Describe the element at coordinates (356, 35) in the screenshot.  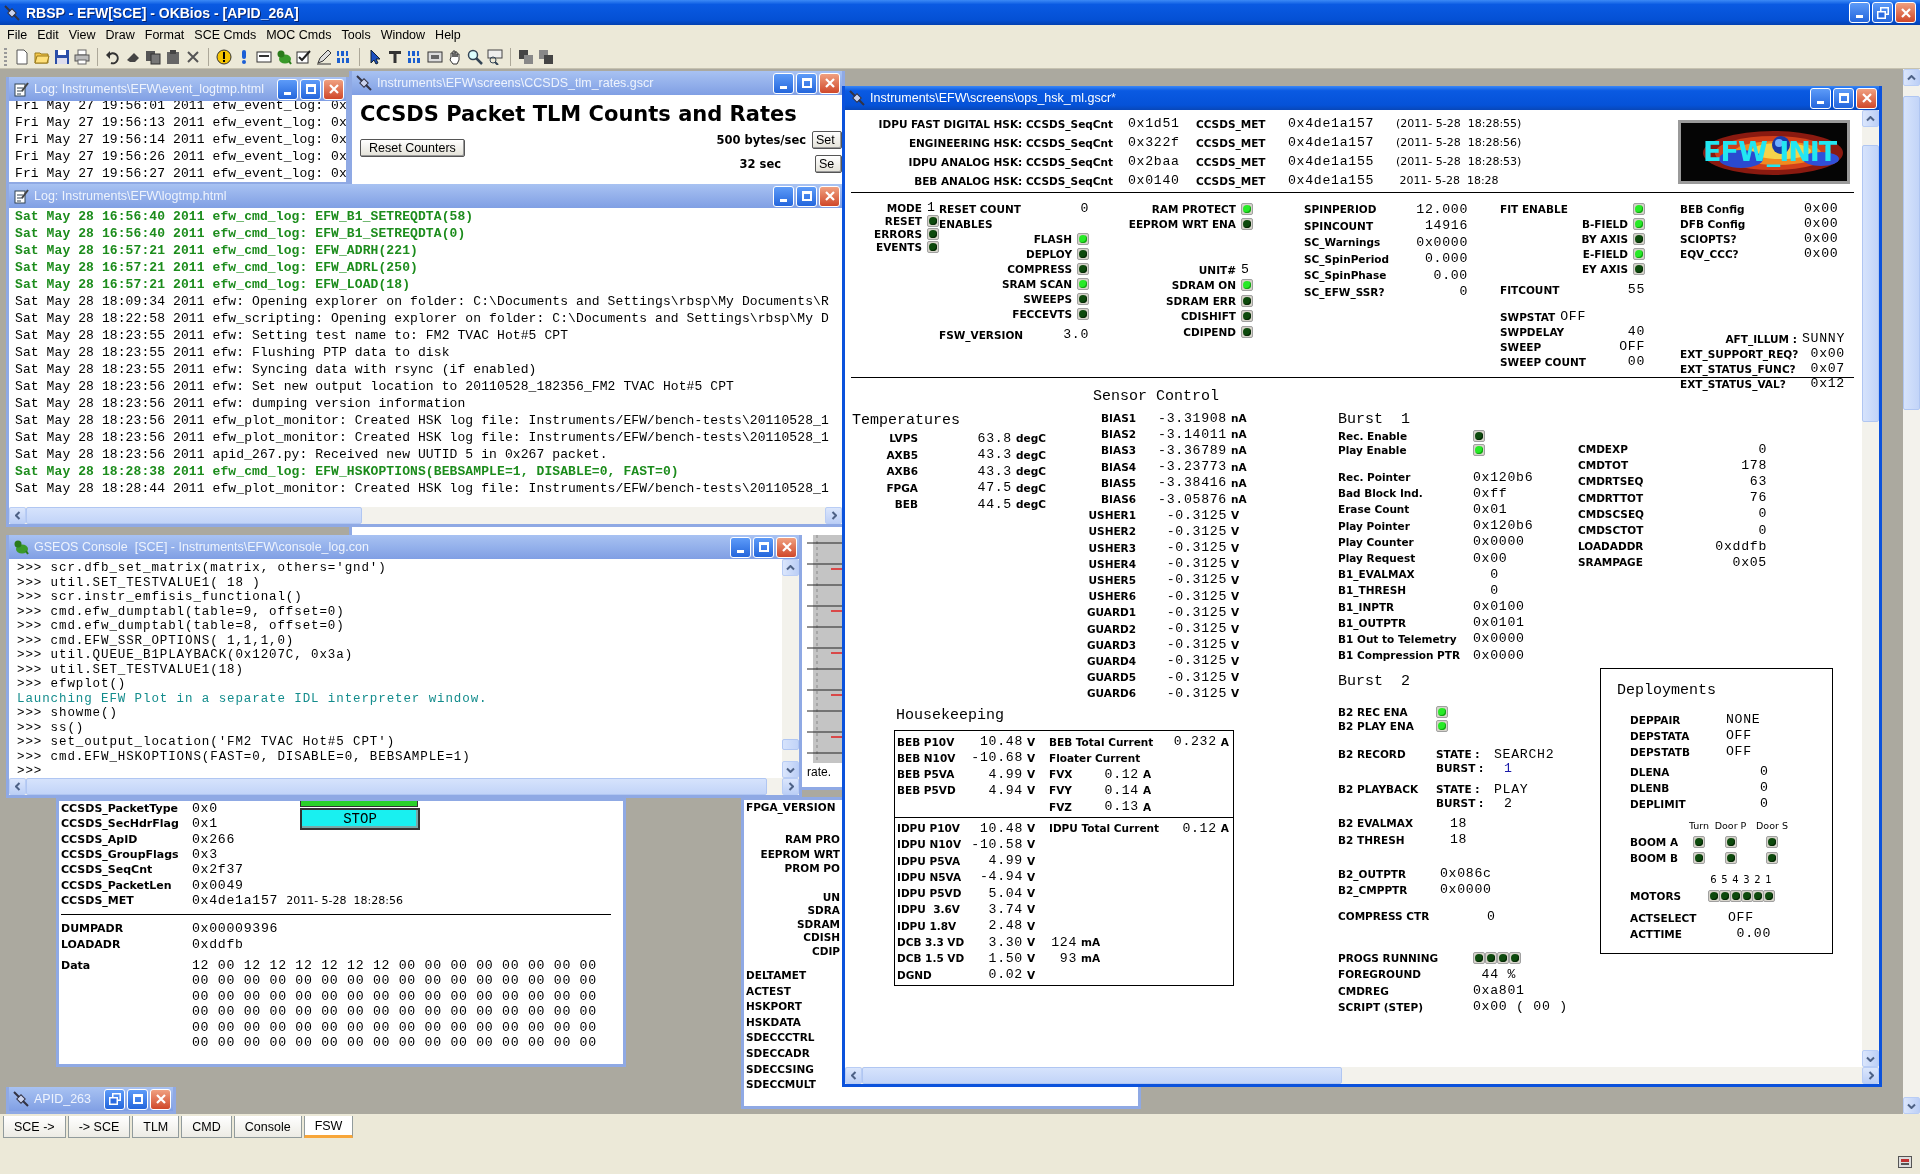
I see `menu-item: Tools` at that location.